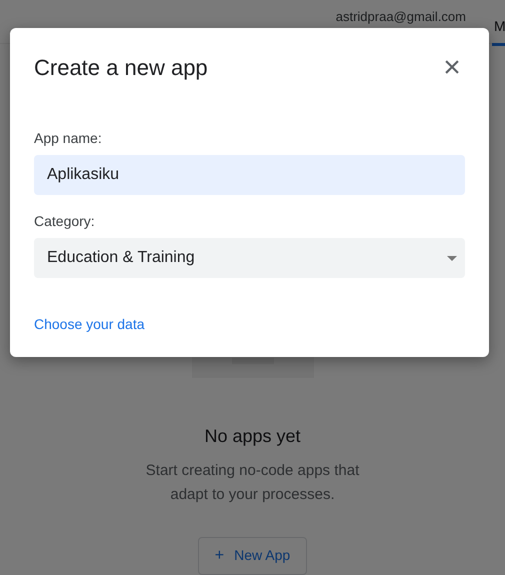 The height and width of the screenshot is (575, 505). I want to click on app-name-field: Aplikasiku, so click(249, 175).